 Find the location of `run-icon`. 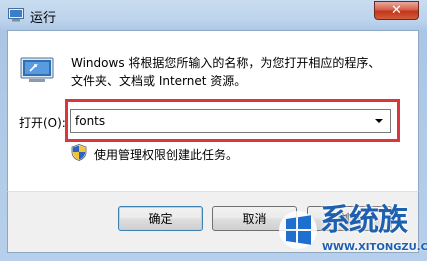

run-icon is located at coordinates (37, 69).